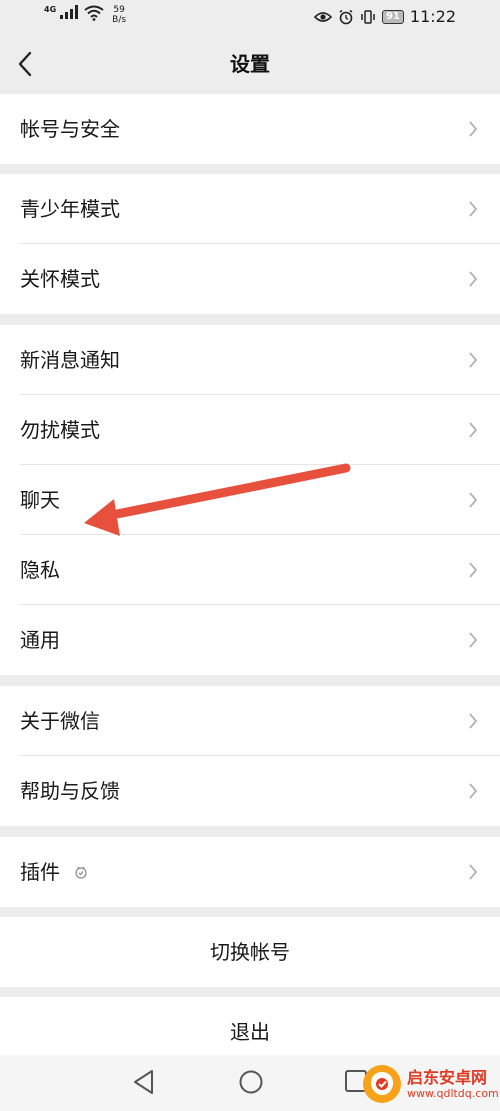  What do you see at coordinates (70, 791) in the screenshot?
I see `settings-item-label: 帮助与反馈` at bounding box center [70, 791].